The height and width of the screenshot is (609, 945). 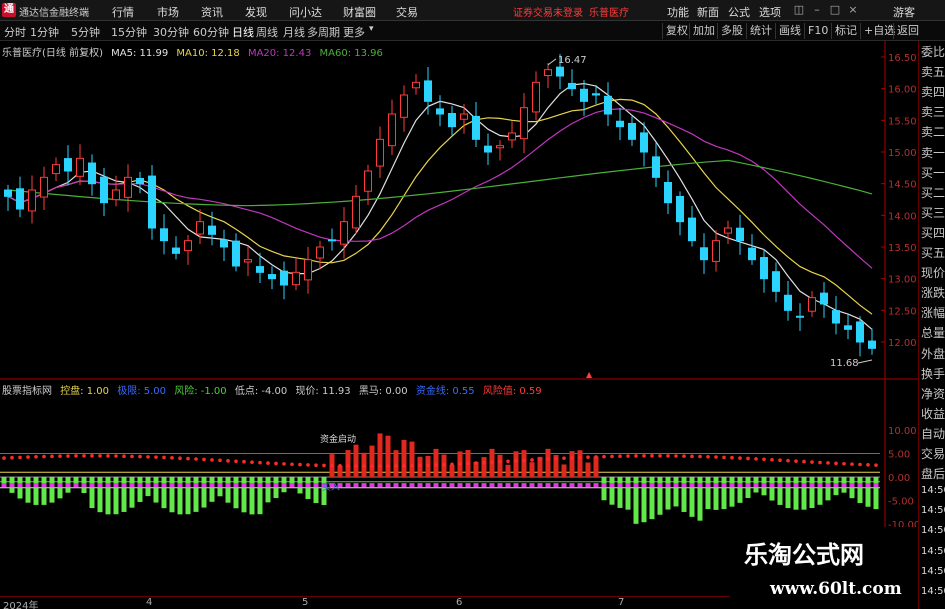 I want to click on ma60-label: MA60: 13.96, so click(x=351, y=53).